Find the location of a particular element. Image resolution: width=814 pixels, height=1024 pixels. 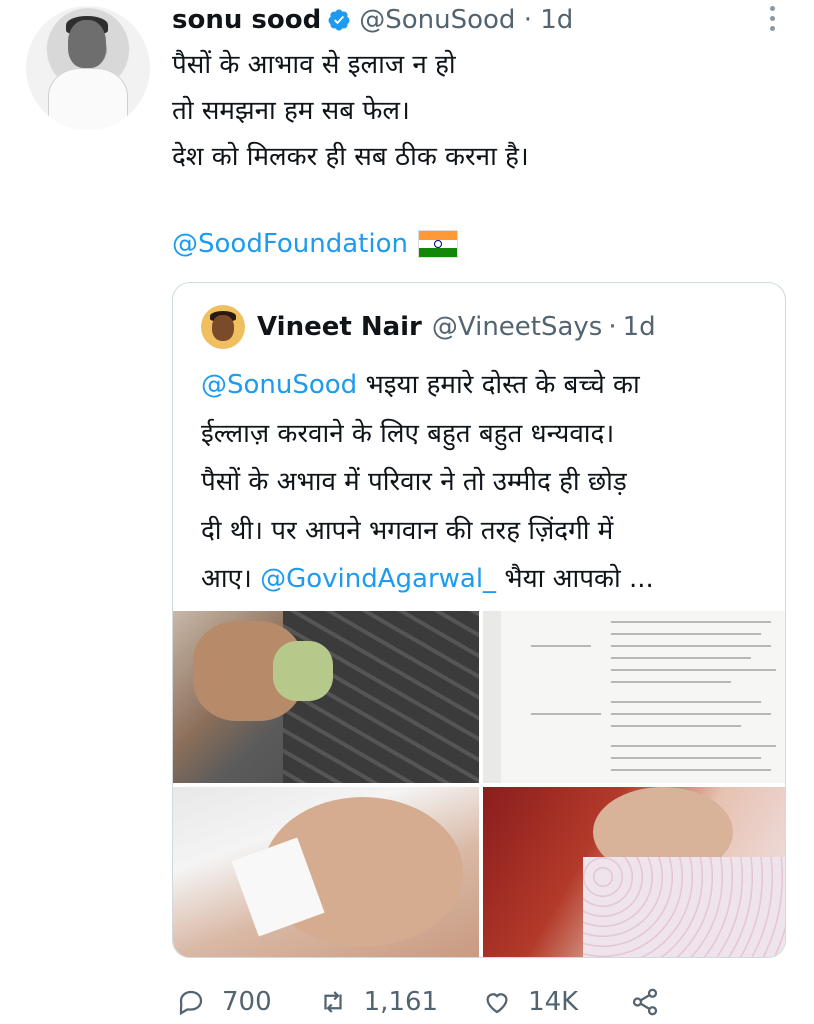

tweet-line: देश को मिलकर ही सब ठीक करना है। is located at coordinates (350, 157).